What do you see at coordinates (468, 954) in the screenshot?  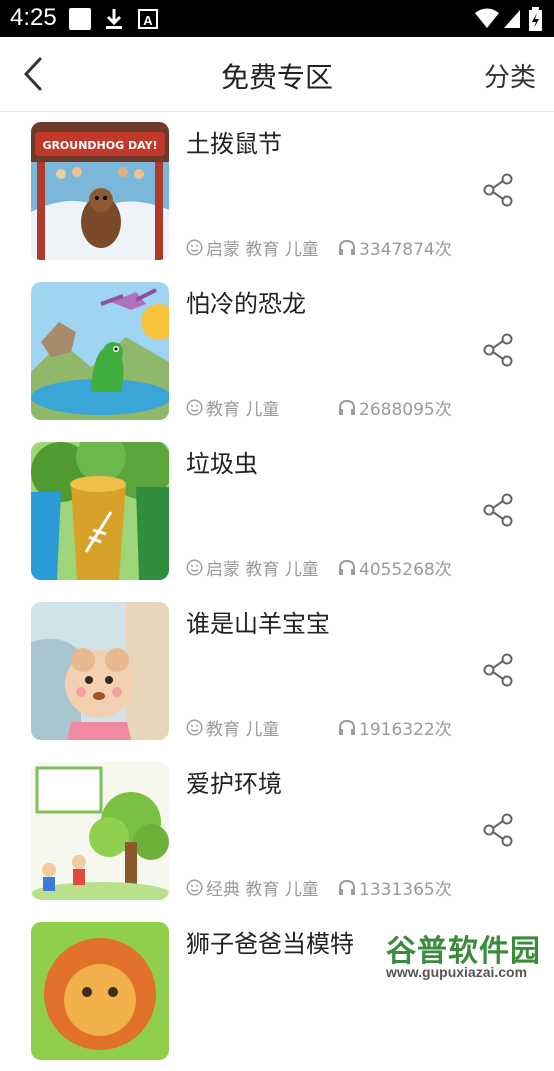 I see `watermark: 谷普软件园 www.gupuxiazai.com` at bounding box center [468, 954].